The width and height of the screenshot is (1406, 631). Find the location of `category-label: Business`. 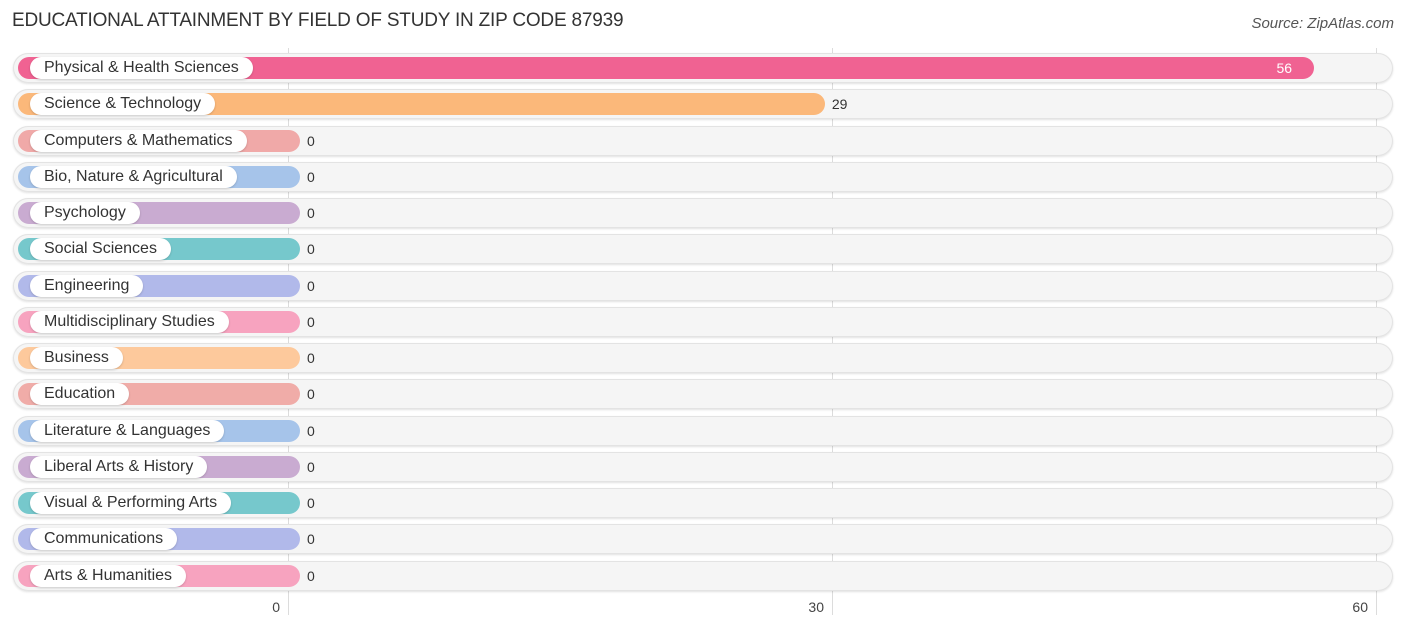

category-label: Business is located at coordinates (76, 358).